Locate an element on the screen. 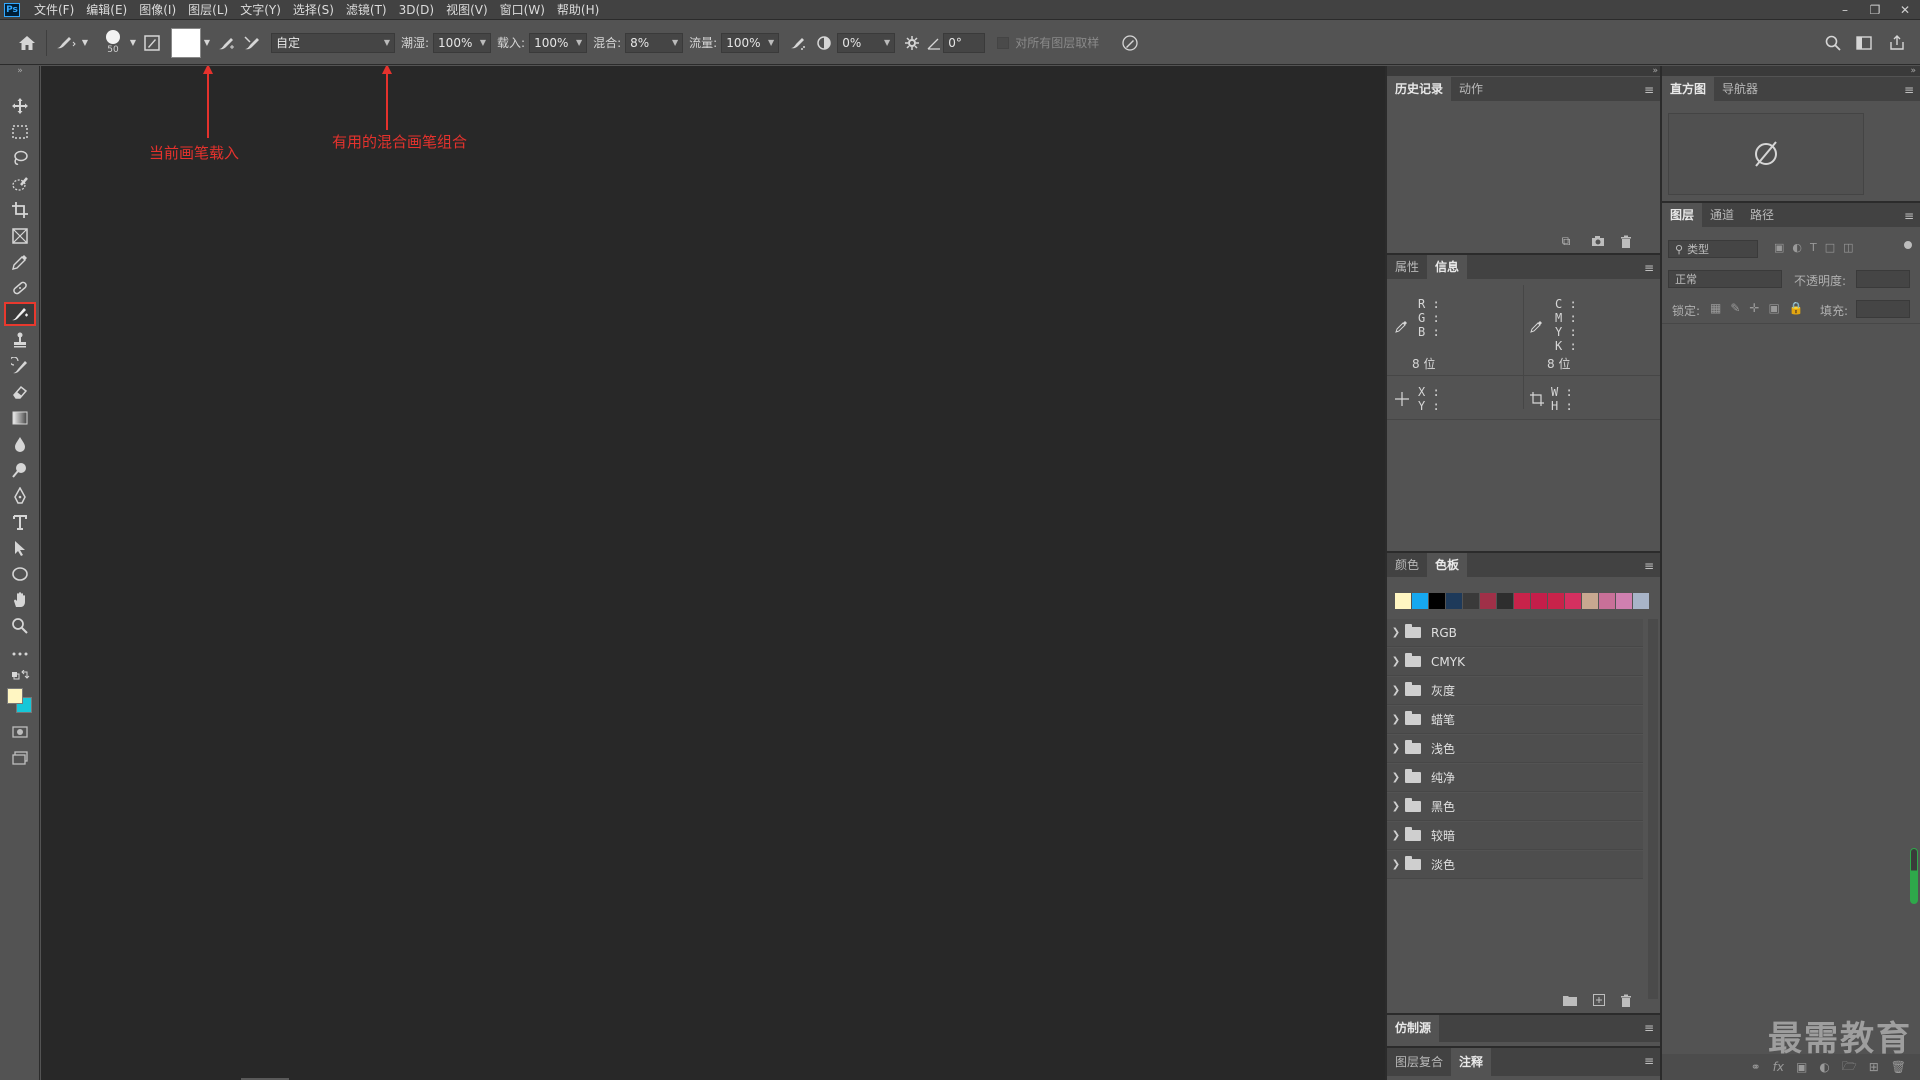 Image resolution: width=1920 pixels, height=1080 pixels. type-filter-icon: T is located at coordinates (1813, 247).